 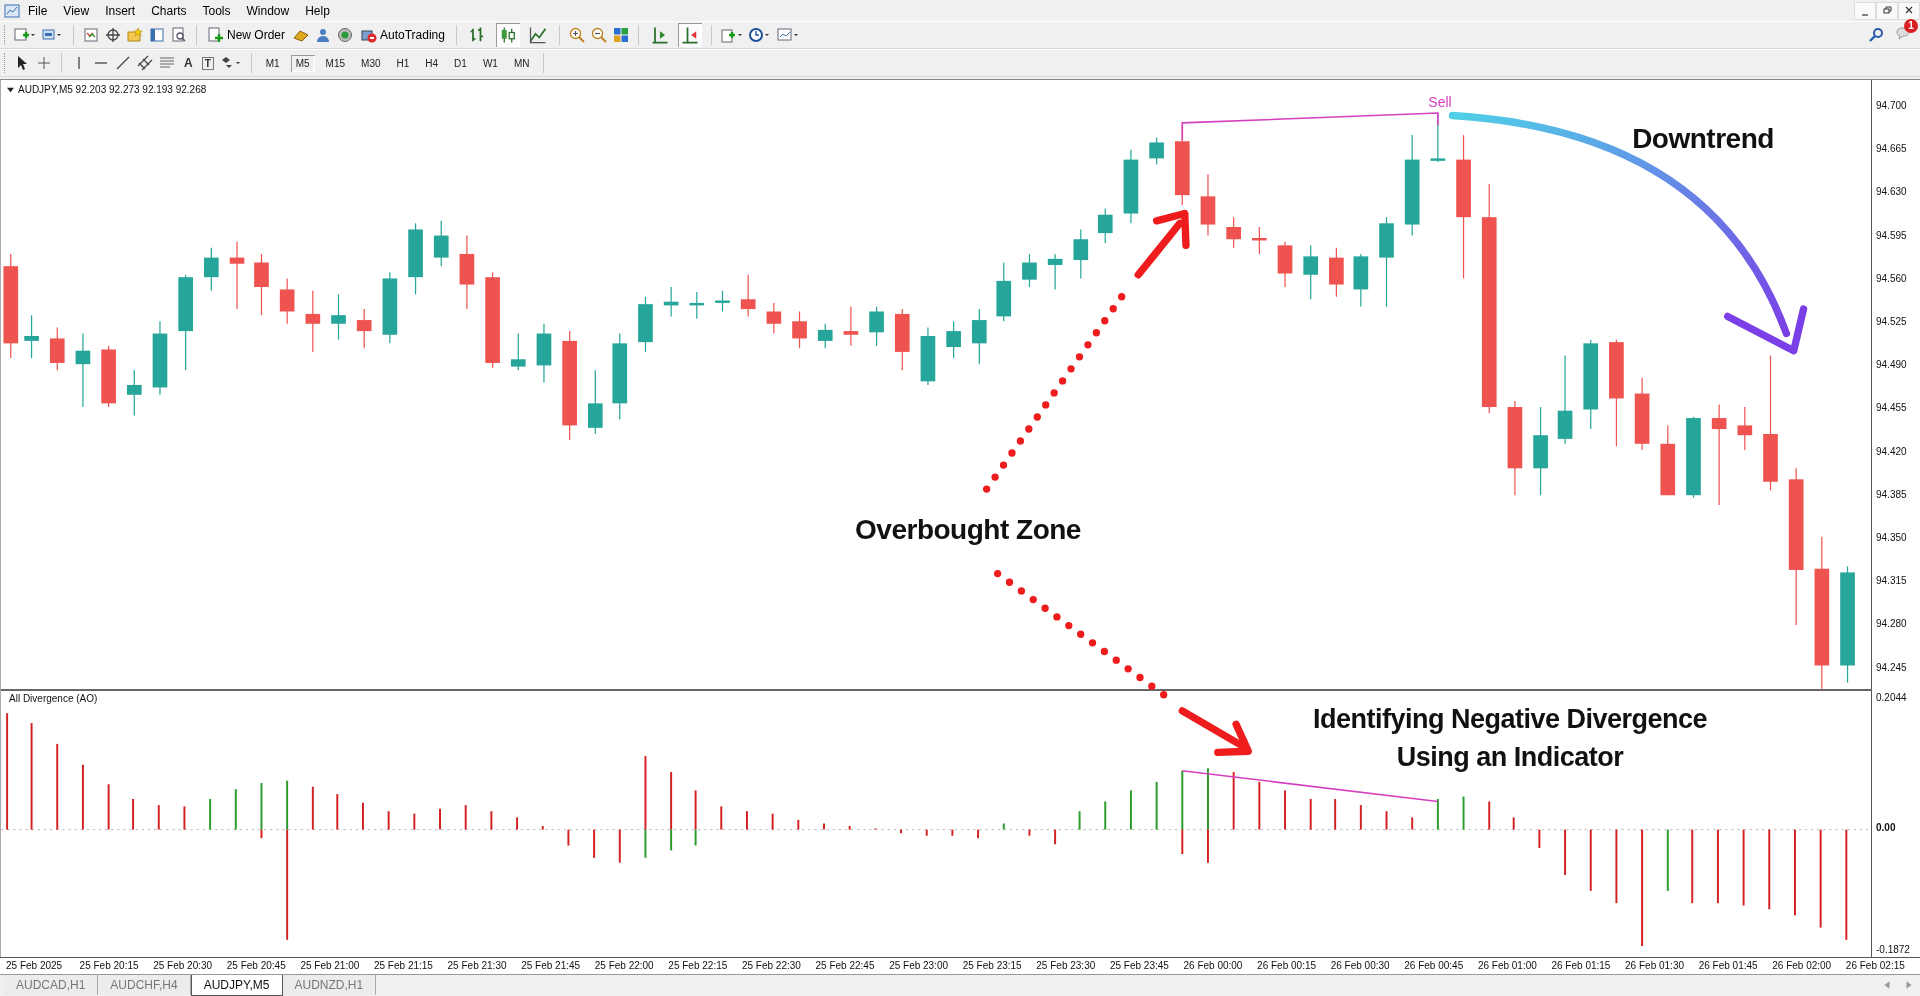 What do you see at coordinates (460, 63) in the screenshot?
I see `timeframe-button: D1` at bounding box center [460, 63].